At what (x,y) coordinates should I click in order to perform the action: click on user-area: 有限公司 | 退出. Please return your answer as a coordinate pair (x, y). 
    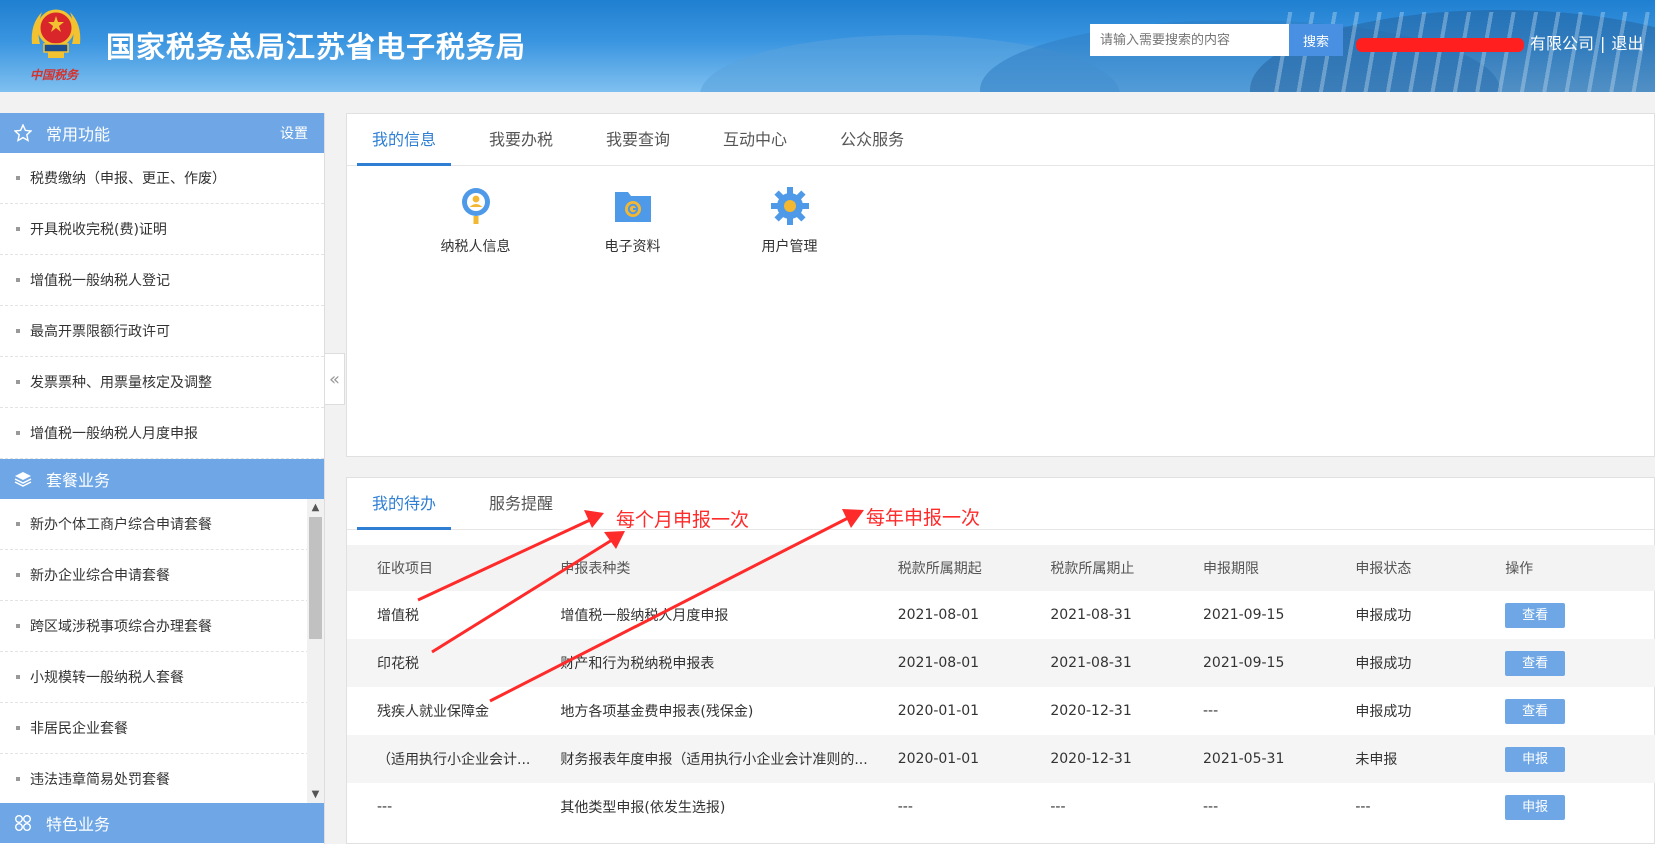
    Looking at the image, I should click on (1499, 42).